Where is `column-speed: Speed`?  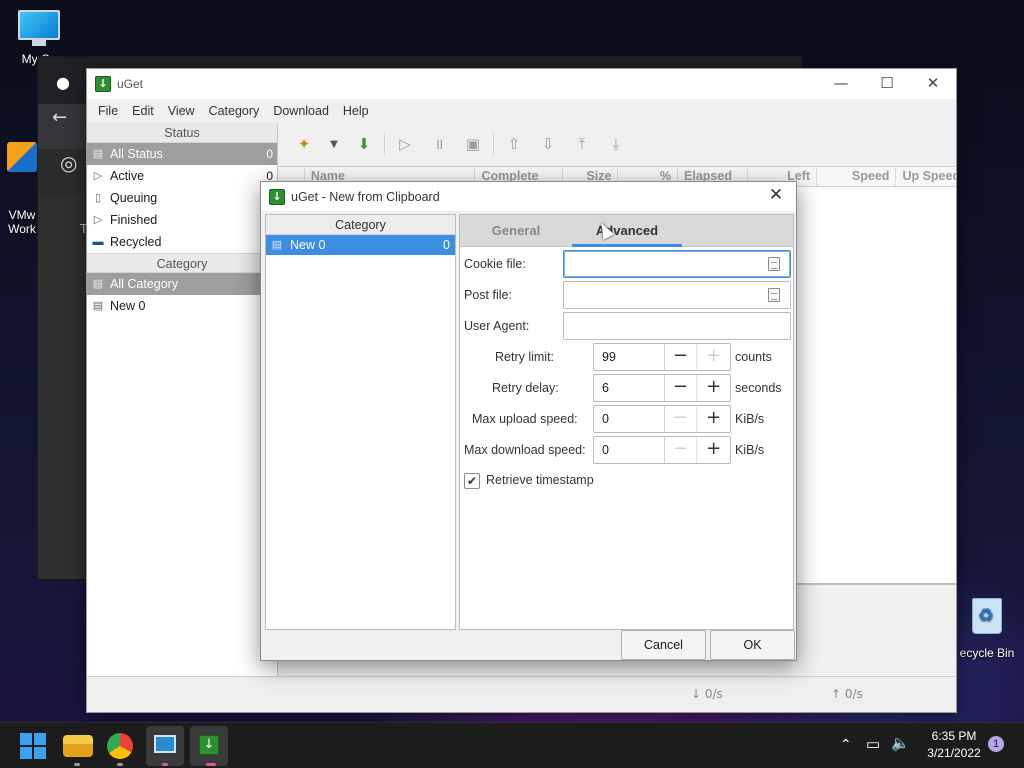
column-speed: Speed is located at coordinates (857, 176).